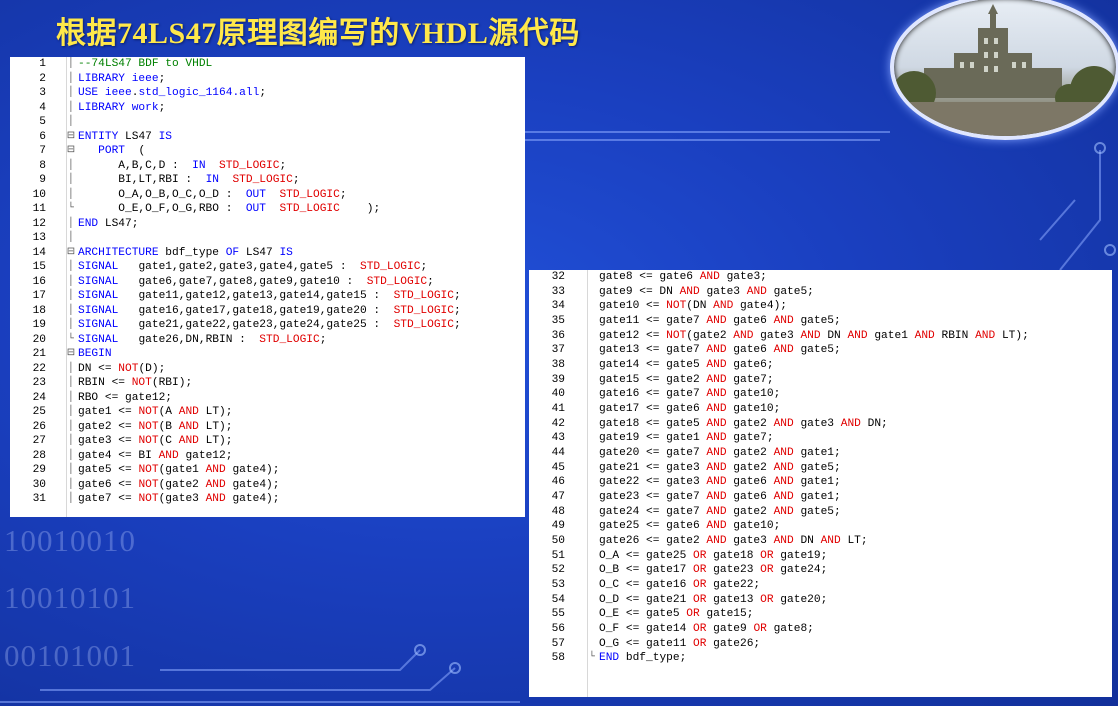 This screenshot has height=706, width=1118. Describe the element at coordinates (558, 643) in the screenshot. I see `line-number: 57` at that location.